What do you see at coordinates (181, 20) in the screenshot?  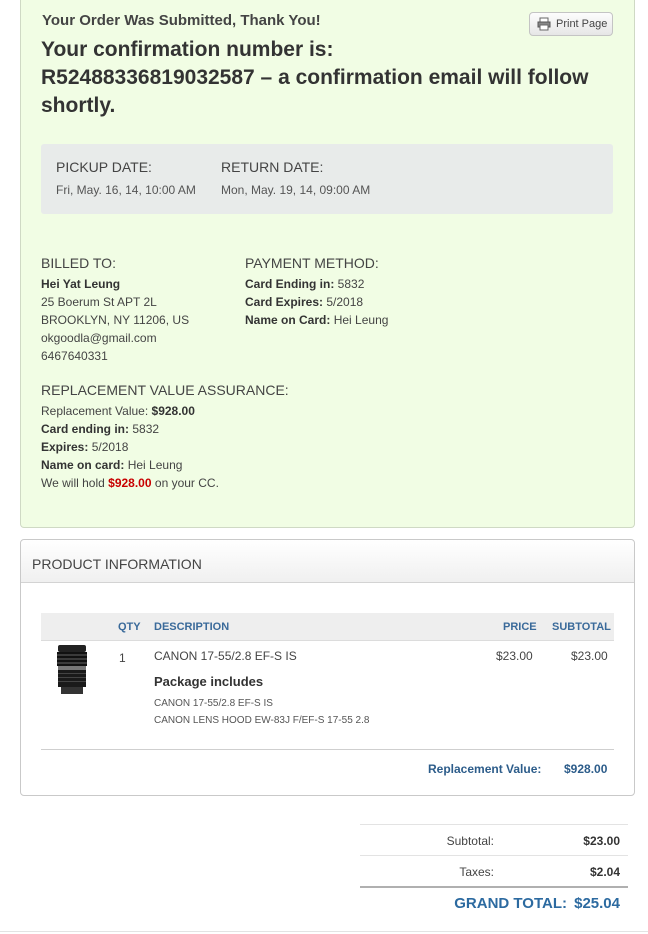 I see `order-submitted-heading: Your Order Was Submitted, Thank You!` at bounding box center [181, 20].